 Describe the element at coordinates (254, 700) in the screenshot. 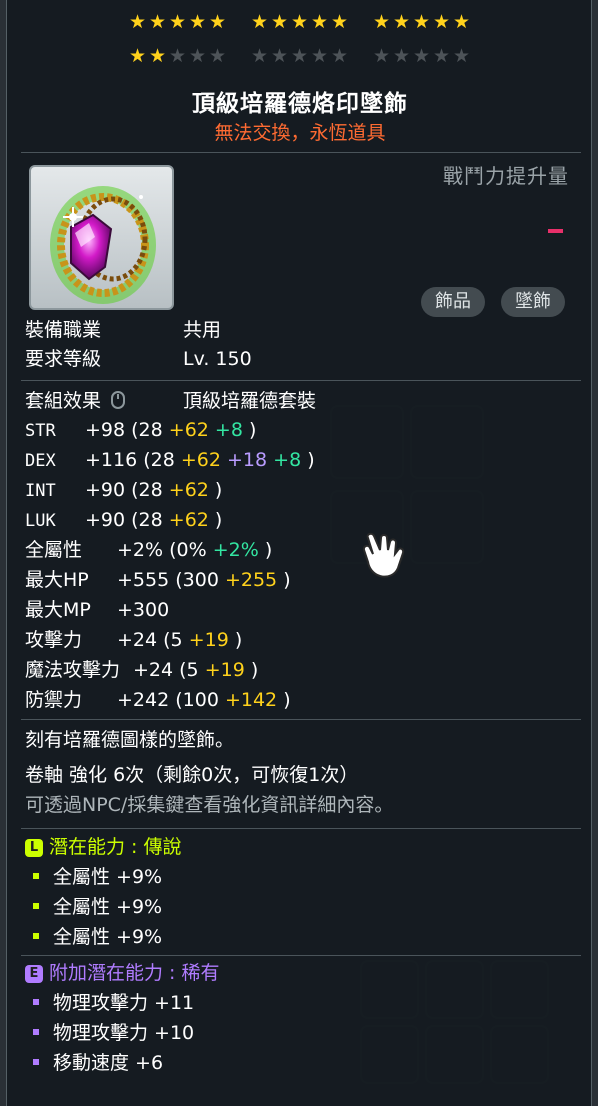

I see `stat-bonus: +142` at that location.